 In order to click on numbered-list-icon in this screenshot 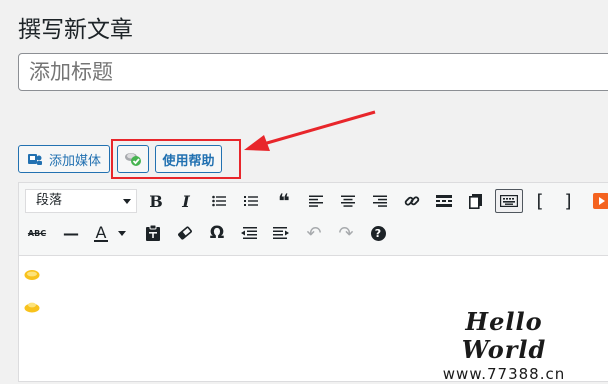, I will do `click(251, 201)`.